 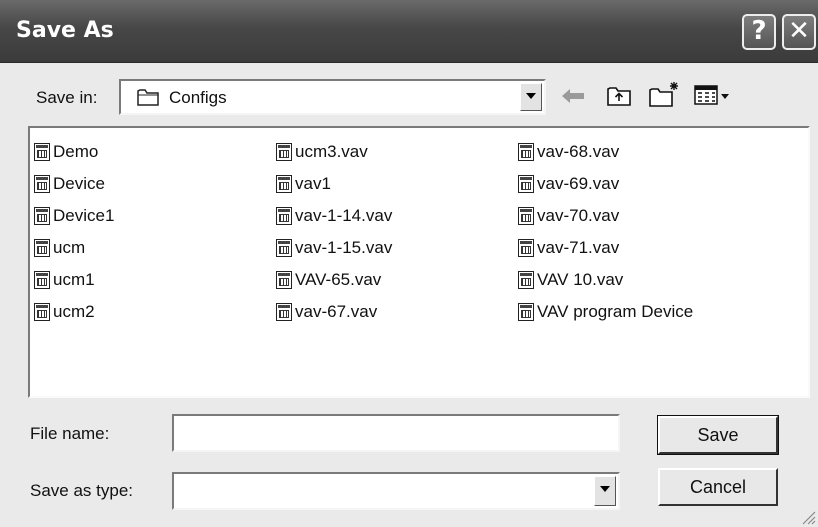 I want to click on save-as-type-label: Save as type:, so click(x=82, y=490).